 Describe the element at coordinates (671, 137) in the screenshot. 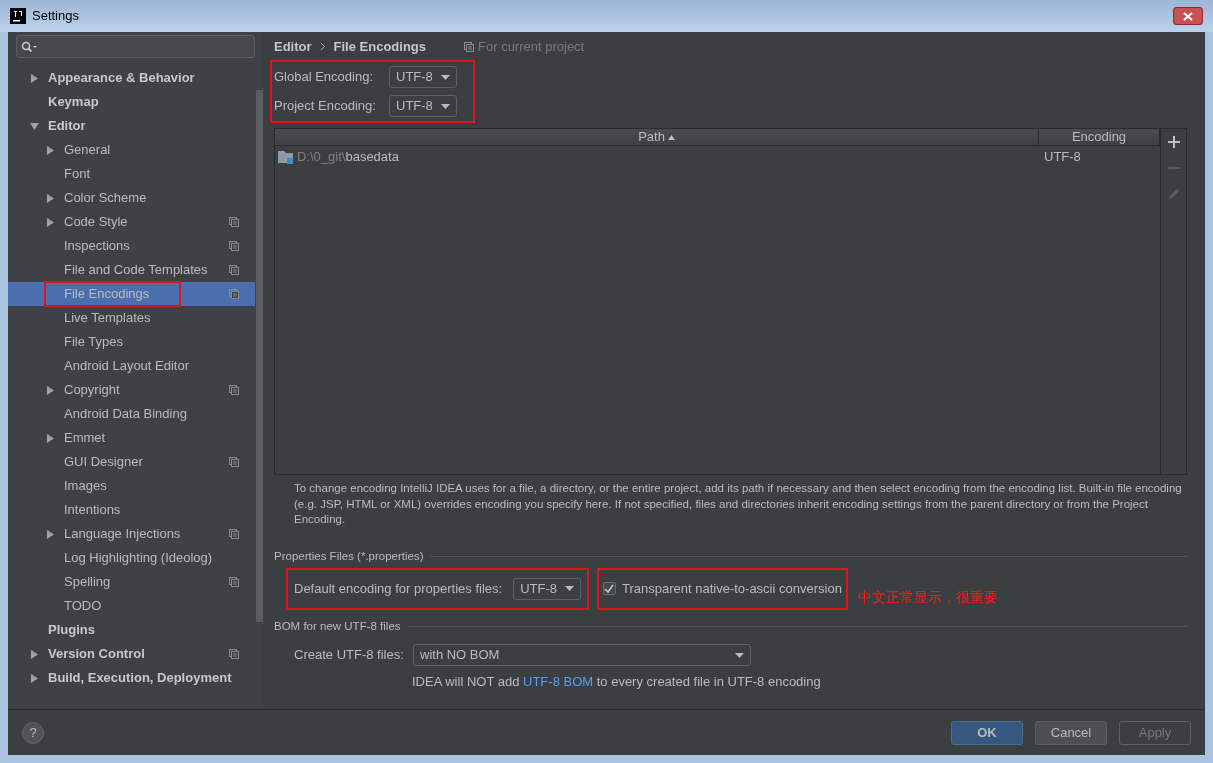

I see `sort-arrow-icon` at that location.